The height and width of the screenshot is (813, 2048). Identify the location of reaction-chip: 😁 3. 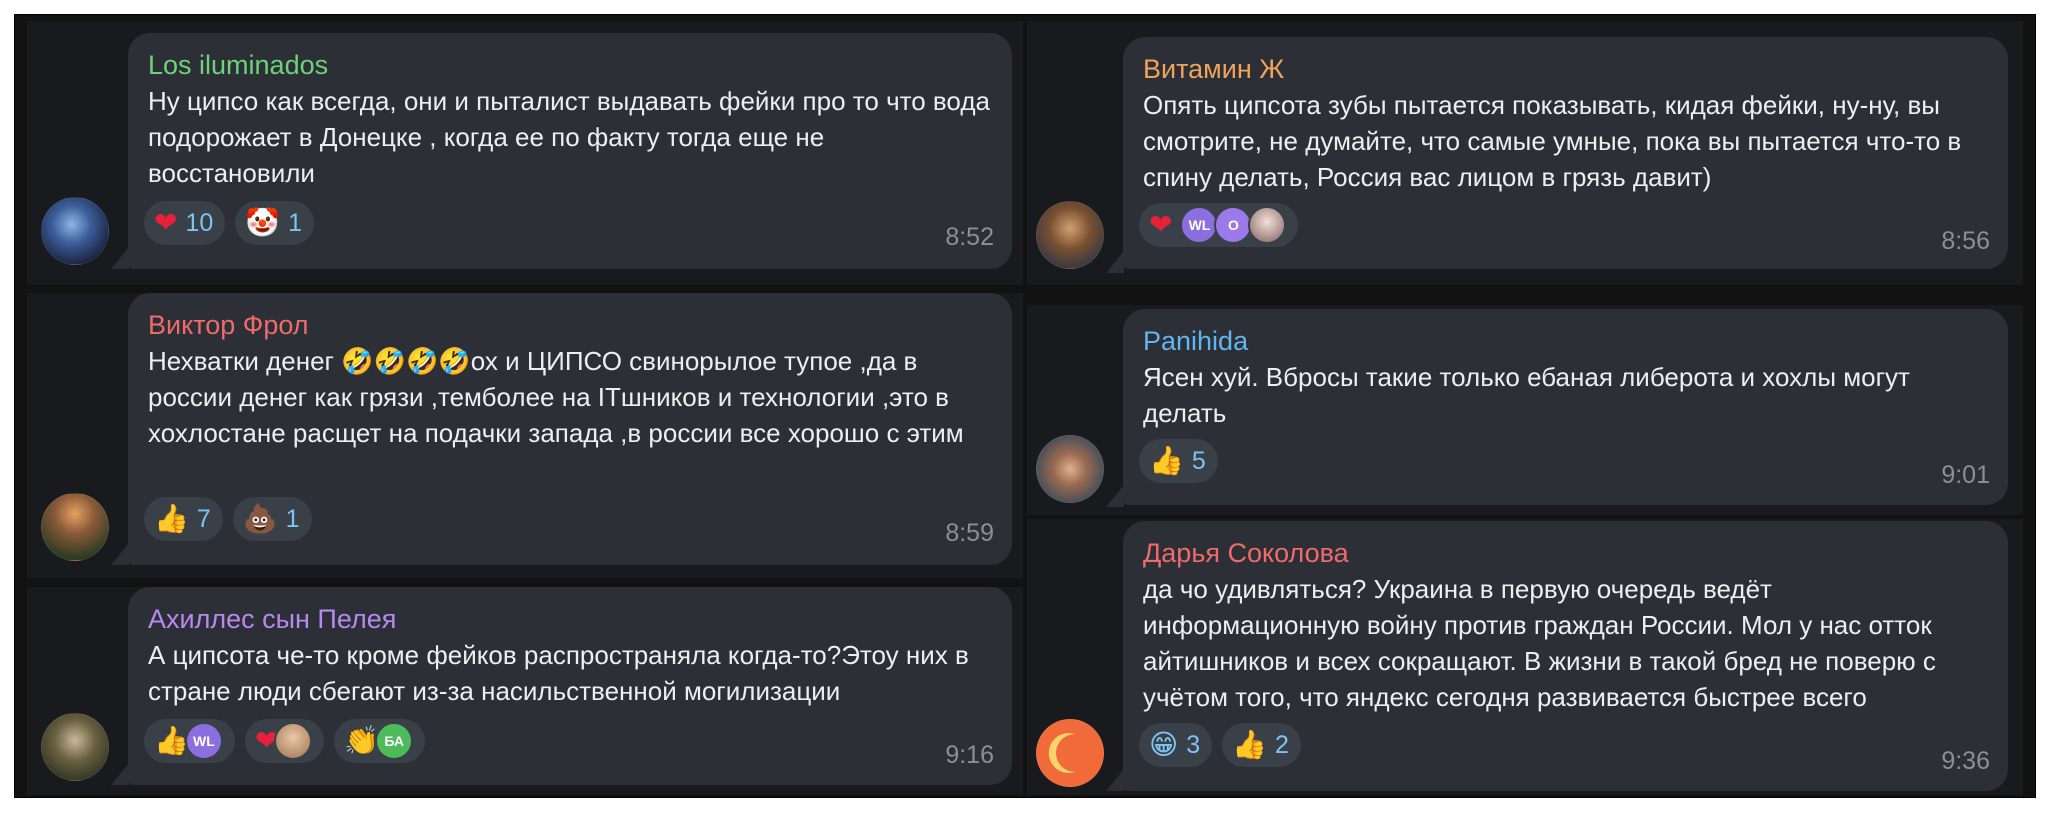
(1176, 745).